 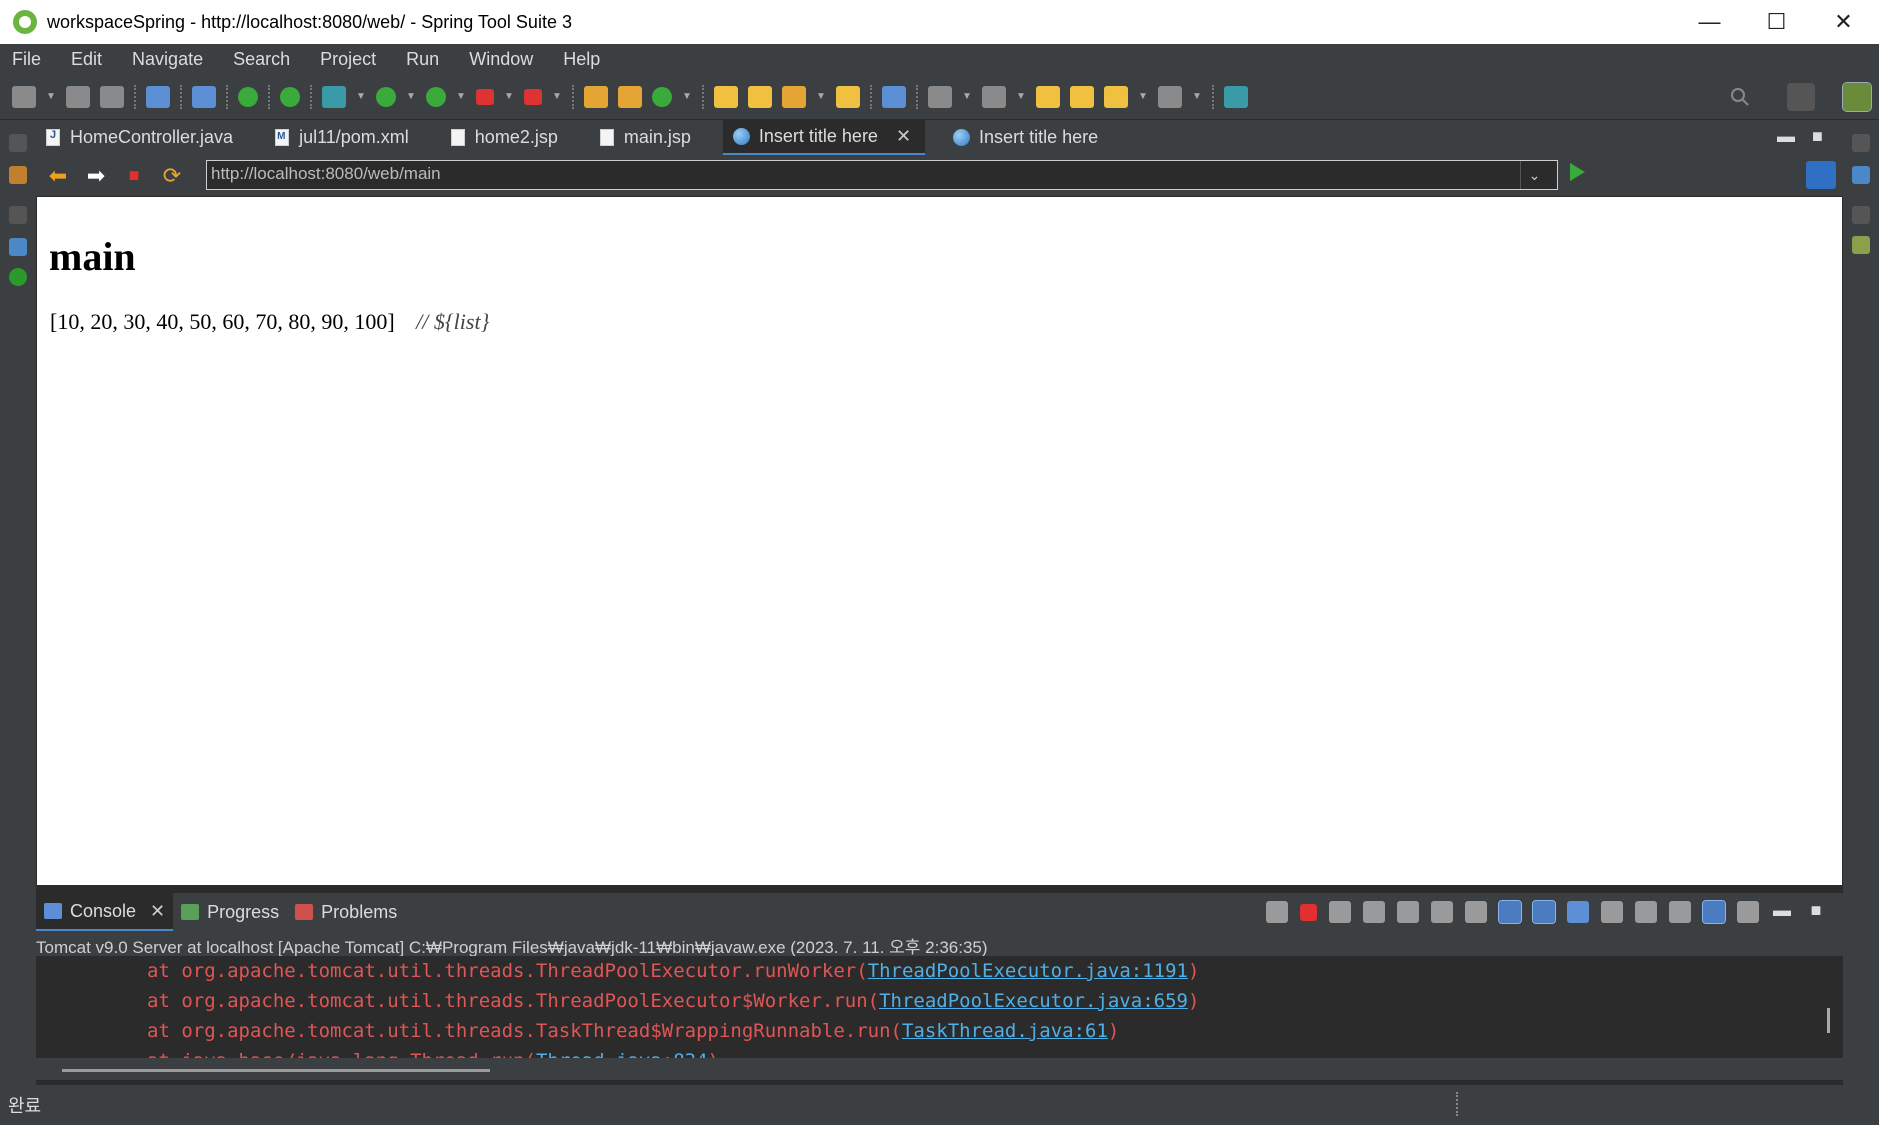 I want to click on show-on-stdout-icon, so click(x=1510, y=912).